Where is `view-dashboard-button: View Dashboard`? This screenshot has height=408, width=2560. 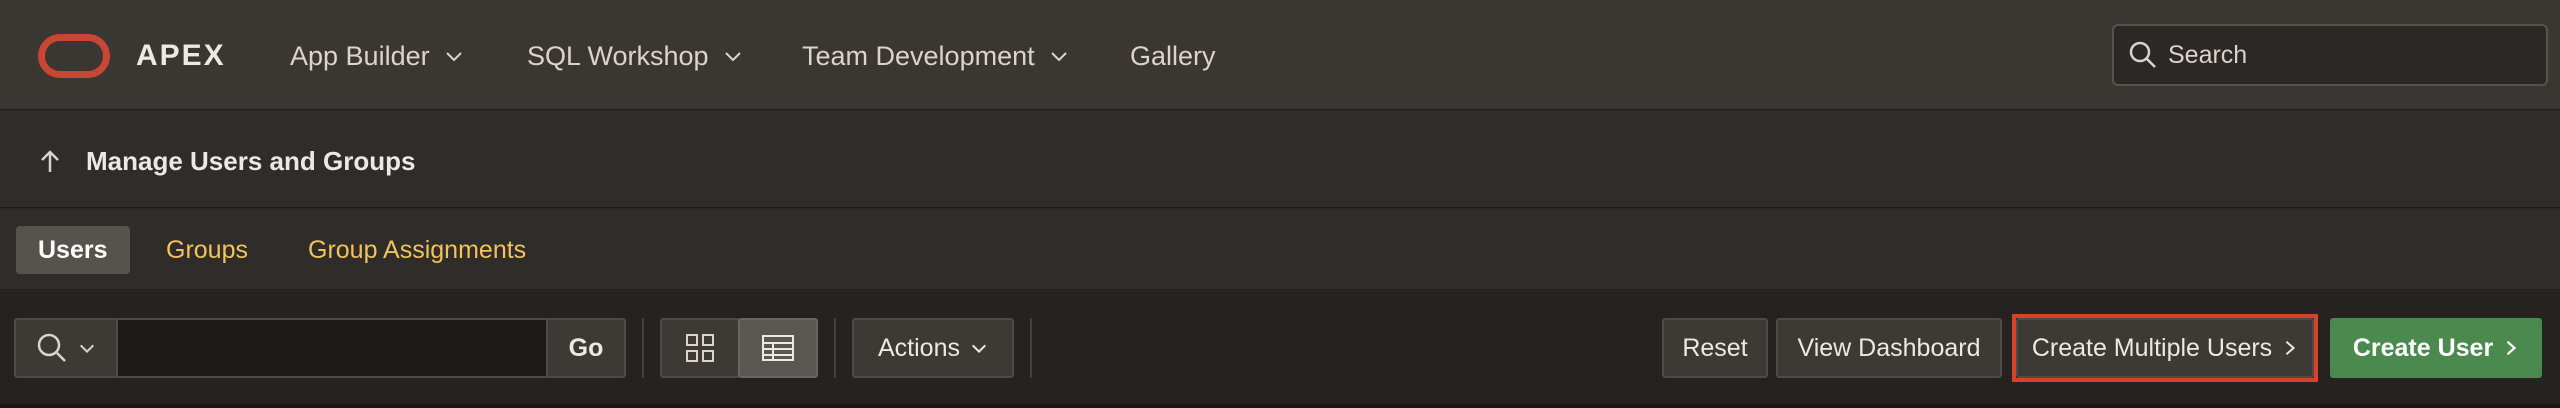
view-dashboard-button: View Dashboard is located at coordinates (1889, 348).